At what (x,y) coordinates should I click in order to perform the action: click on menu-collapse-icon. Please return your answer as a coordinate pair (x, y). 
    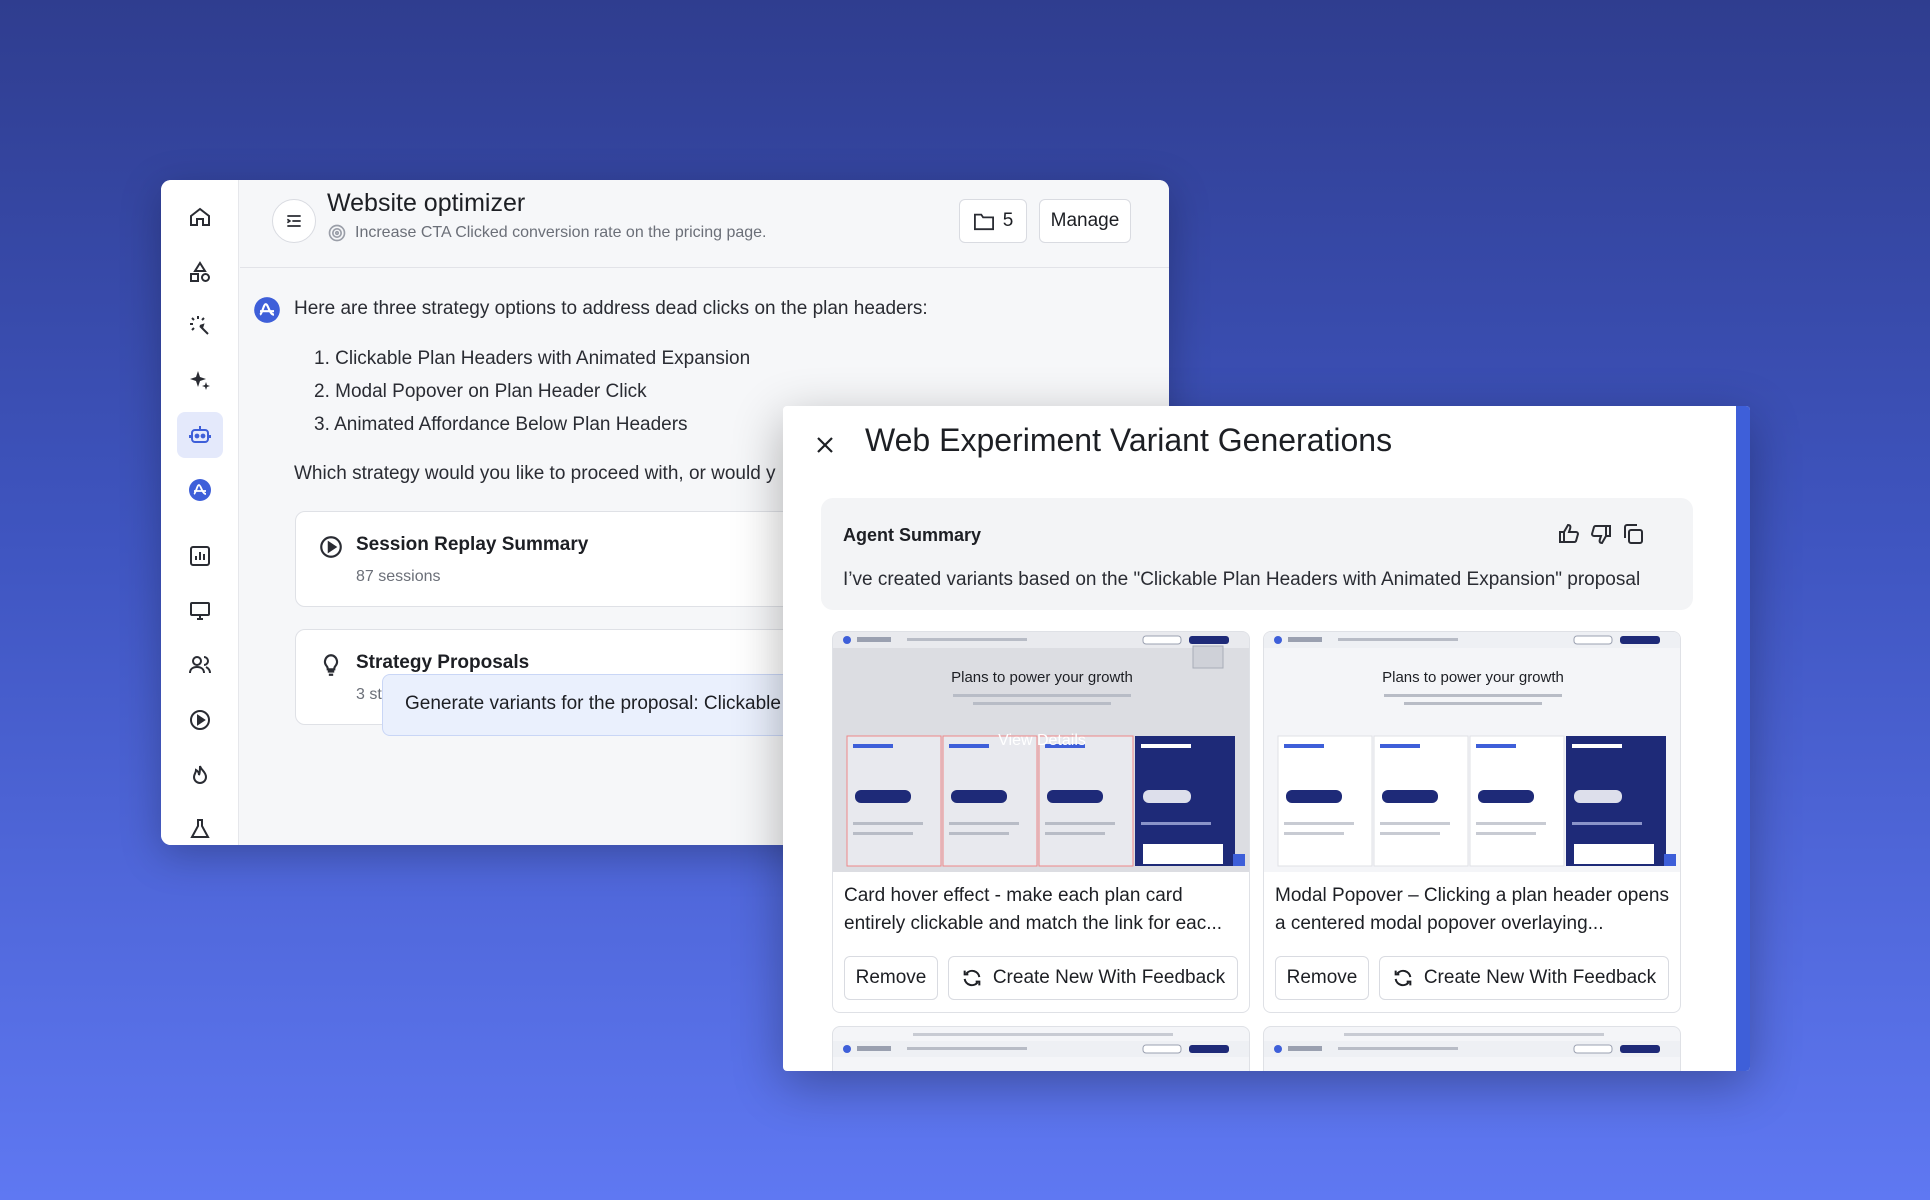
    Looking at the image, I should click on (293, 221).